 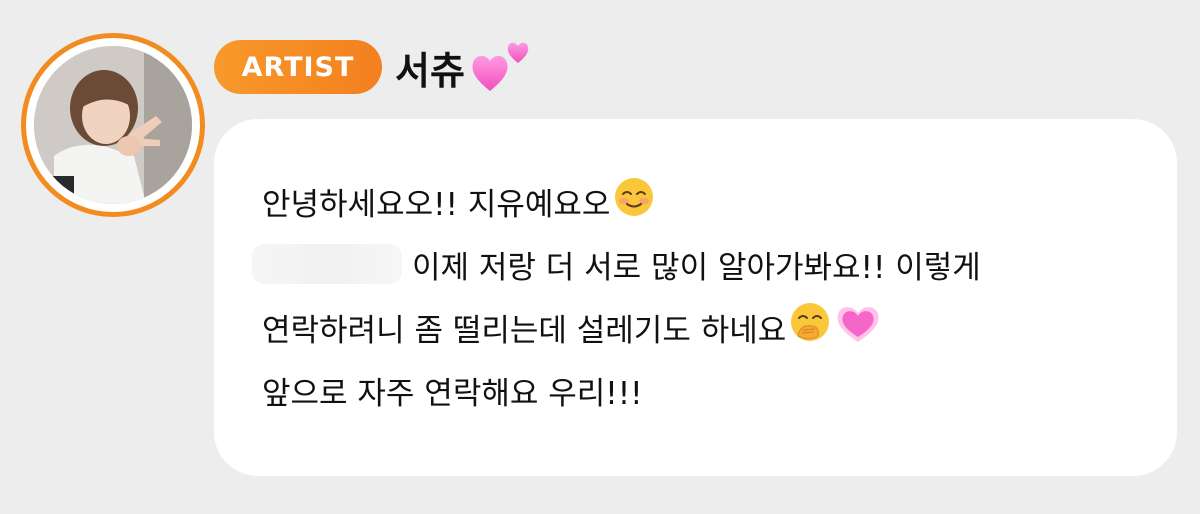 I want to click on hand-over-mouth-icon, so click(x=811, y=327).